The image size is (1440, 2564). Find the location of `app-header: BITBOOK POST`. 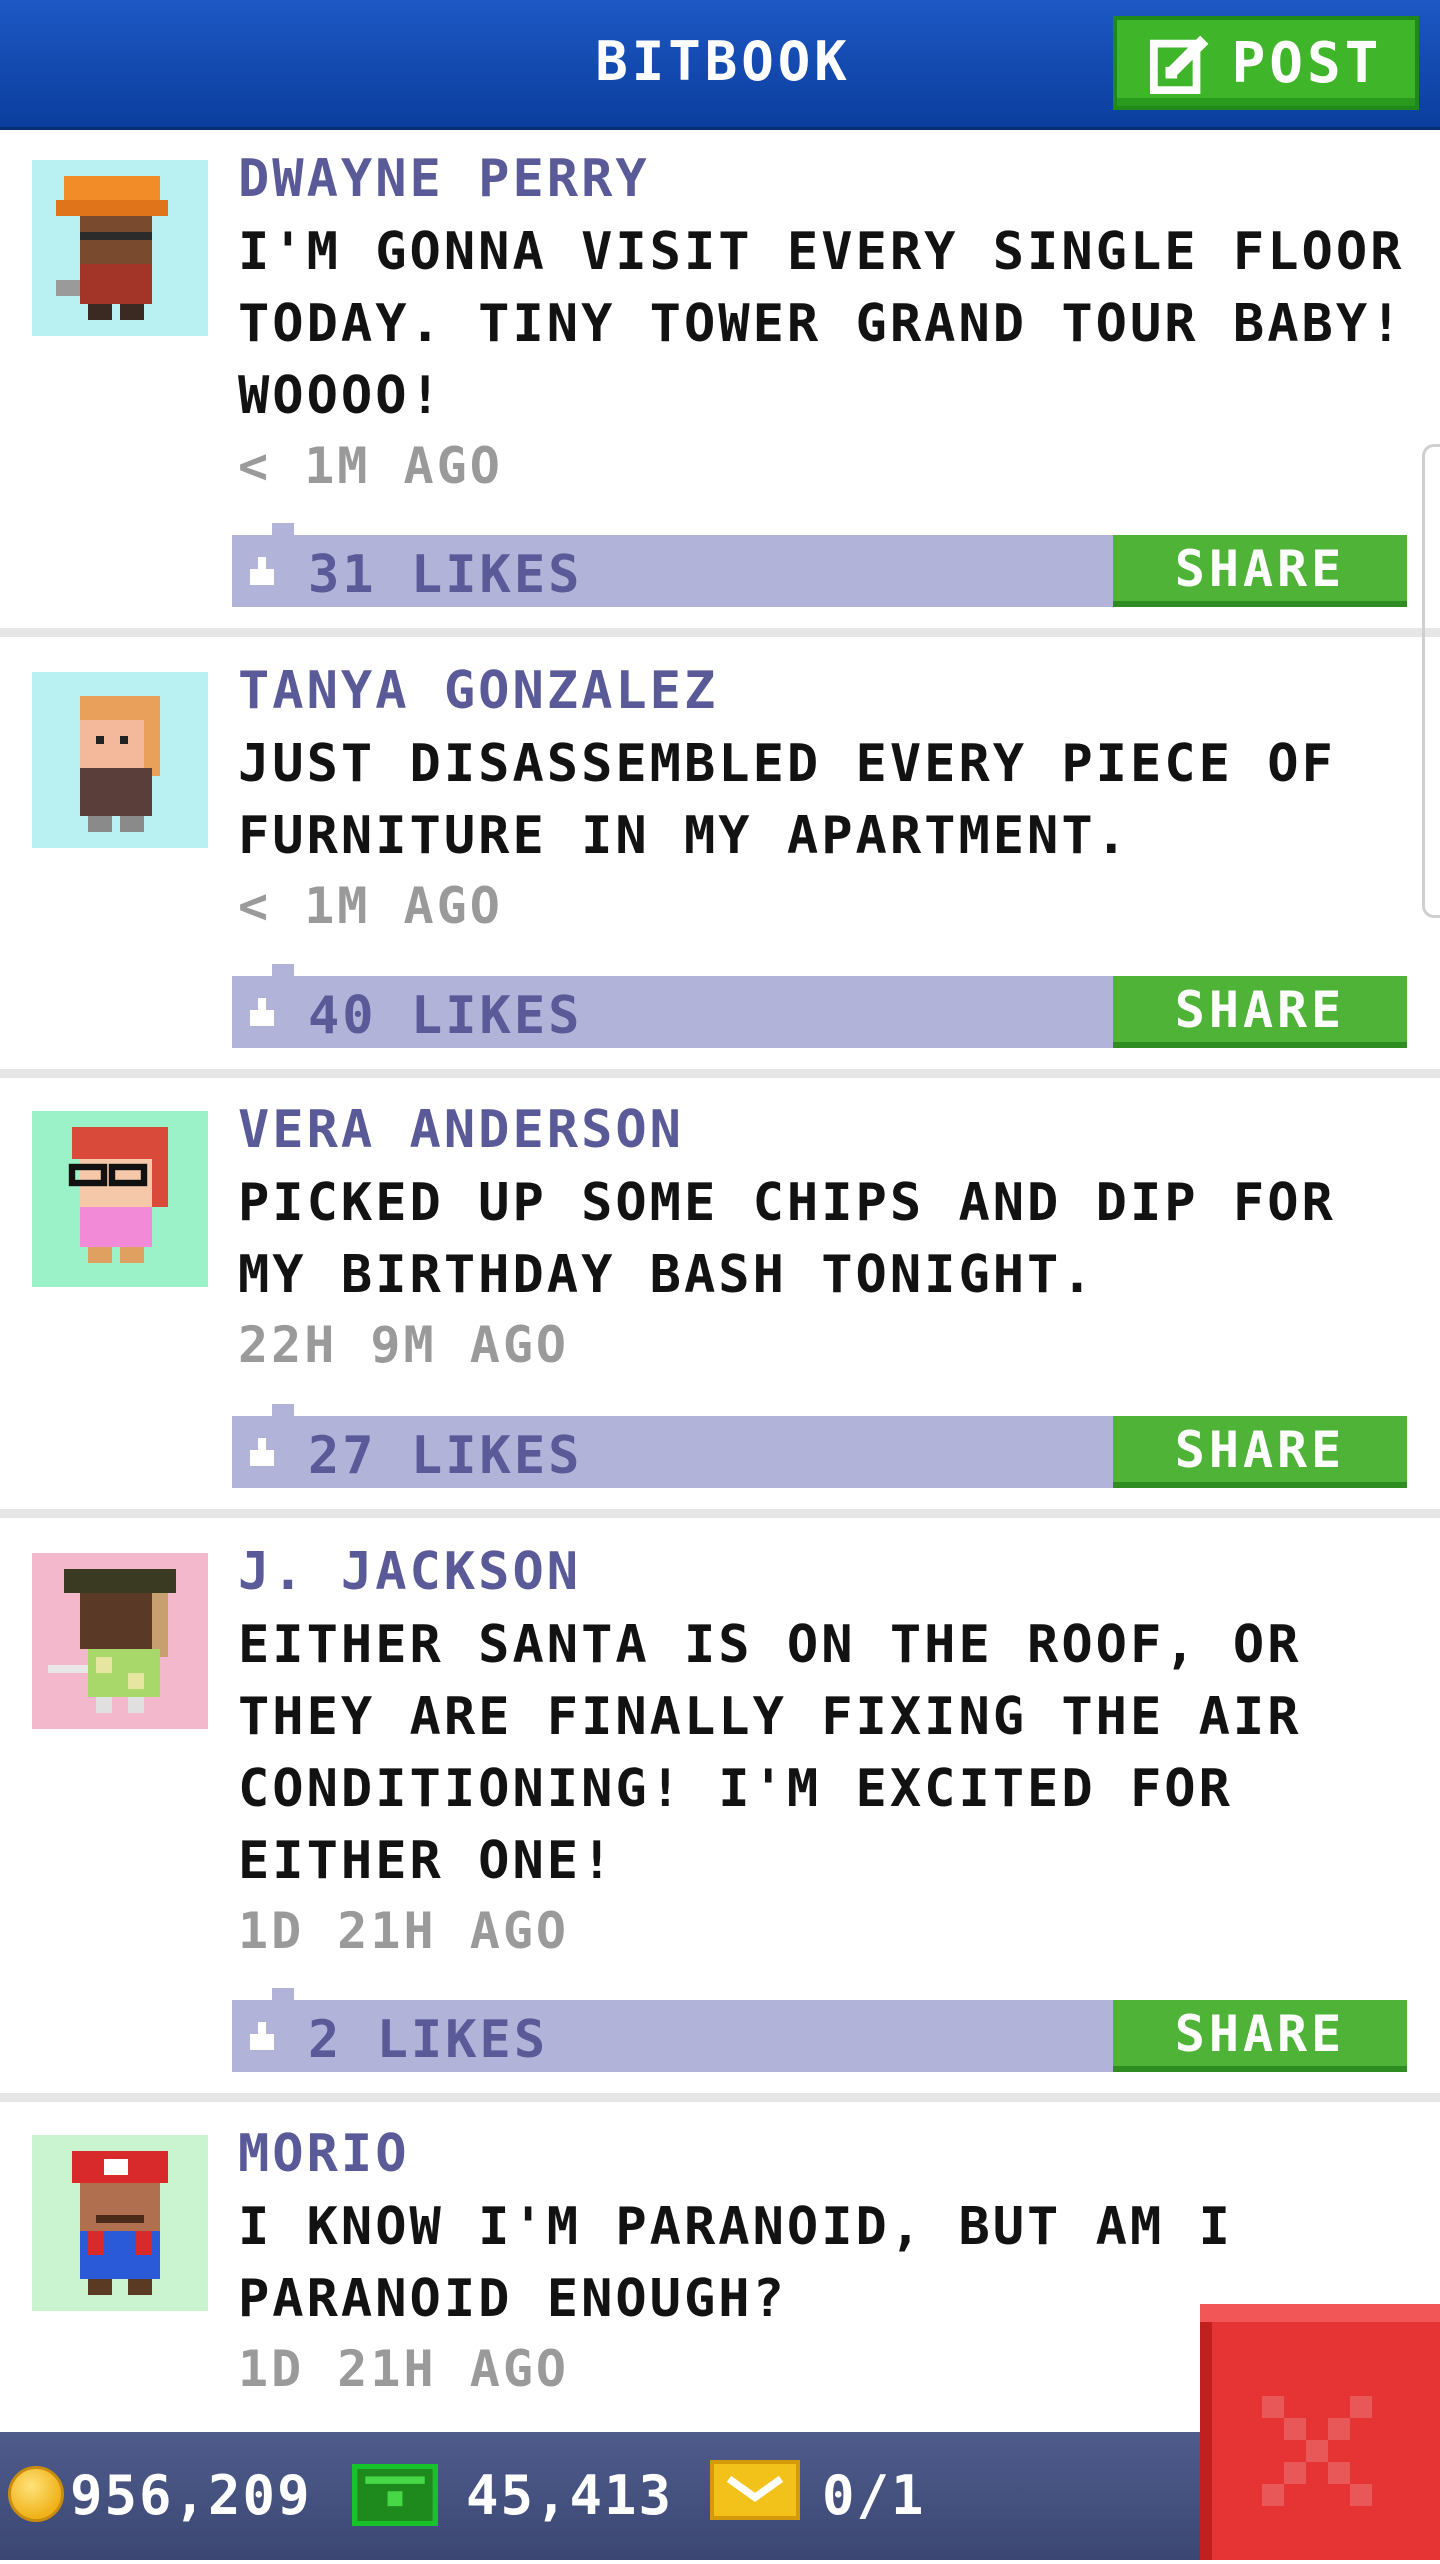

app-header: BITBOOK POST is located at coordinates (720, 65).